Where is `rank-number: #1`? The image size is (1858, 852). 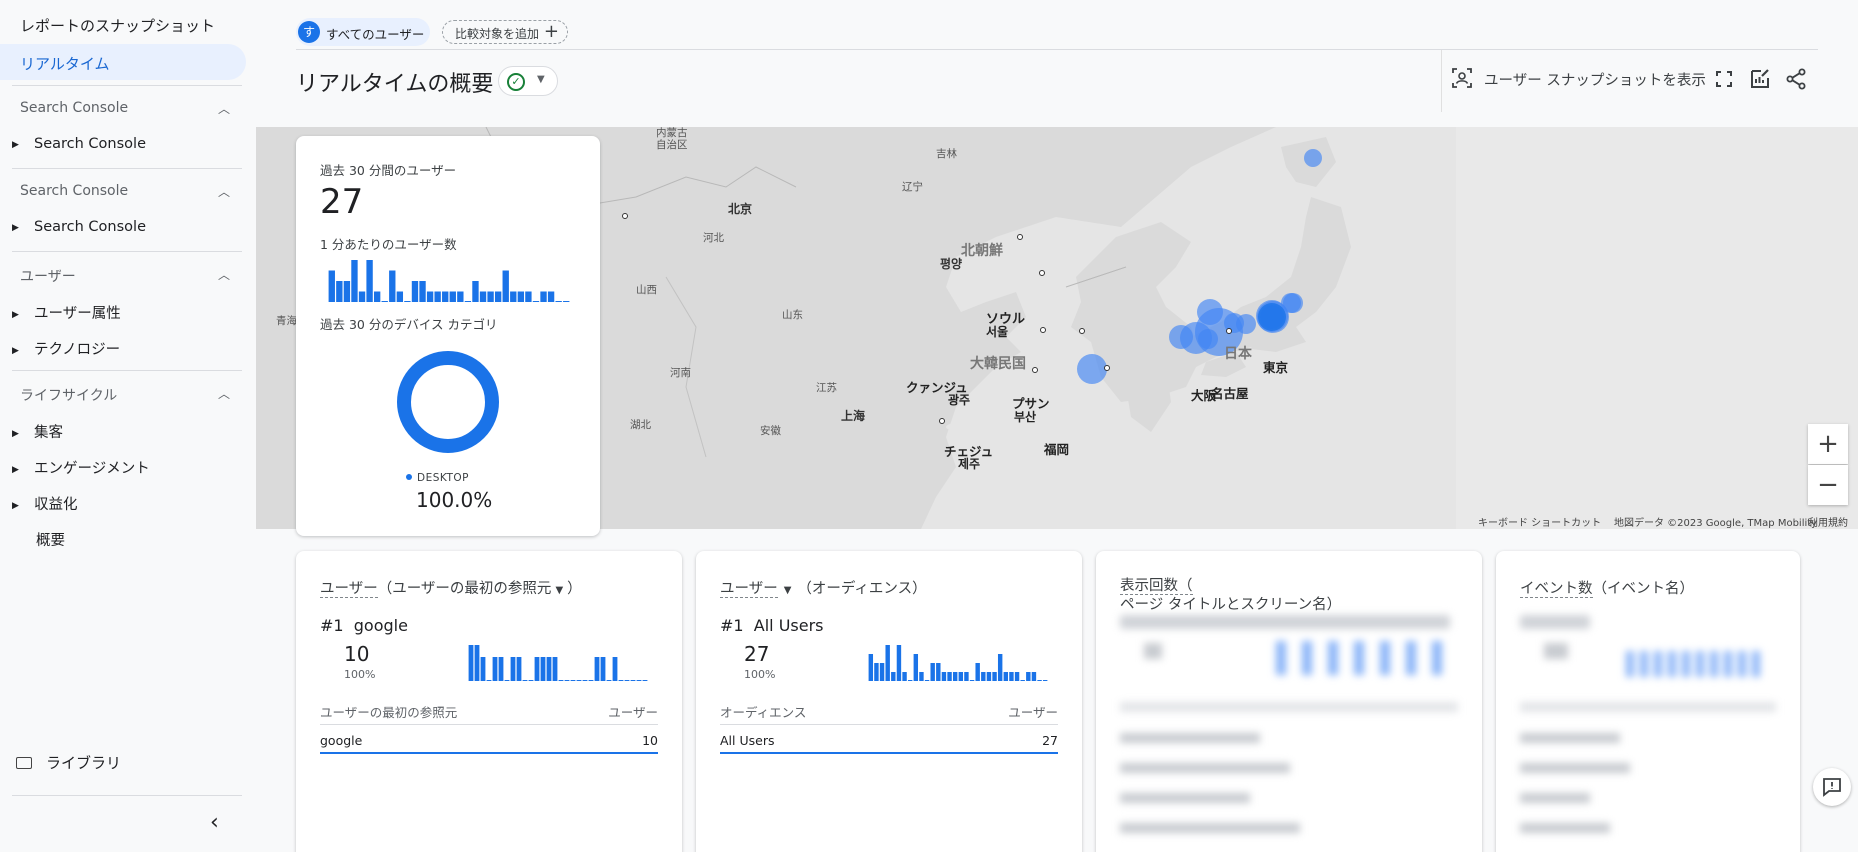
rank-number: #1 is located at coordinates (332, 625).